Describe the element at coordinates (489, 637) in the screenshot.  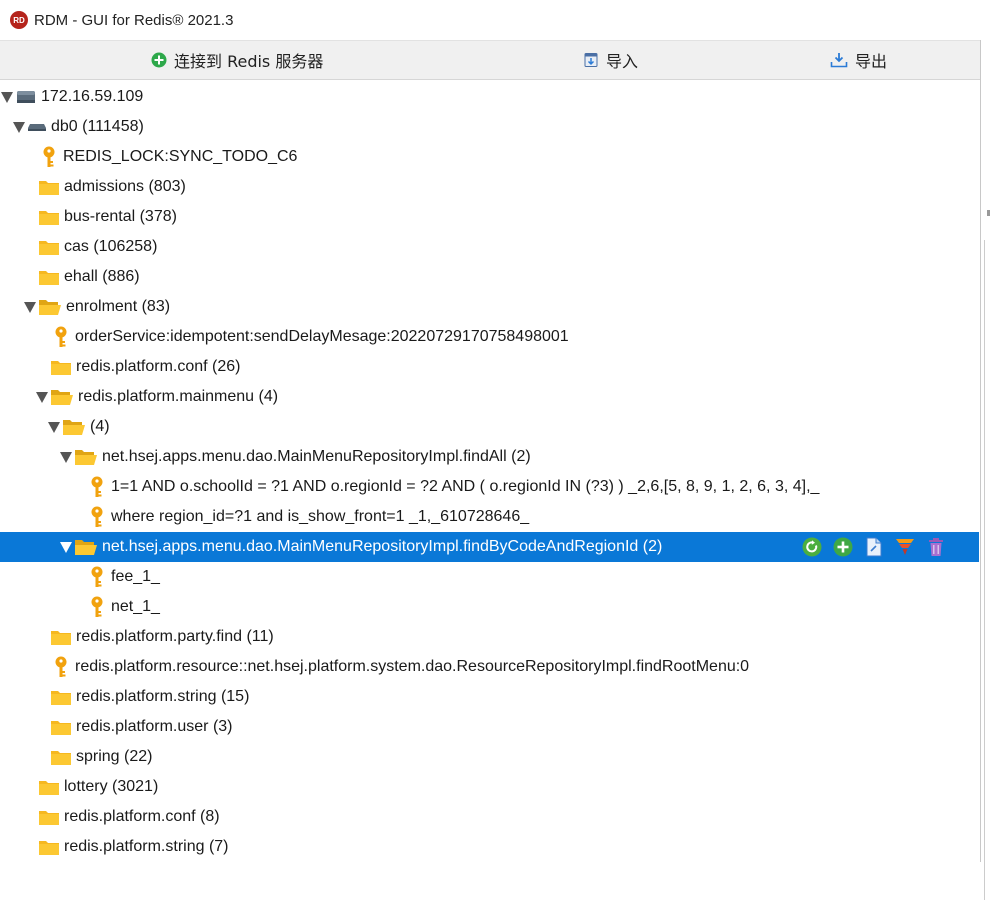
I see `tree-node-folder: redis.platform.party.find (11)` at that location.